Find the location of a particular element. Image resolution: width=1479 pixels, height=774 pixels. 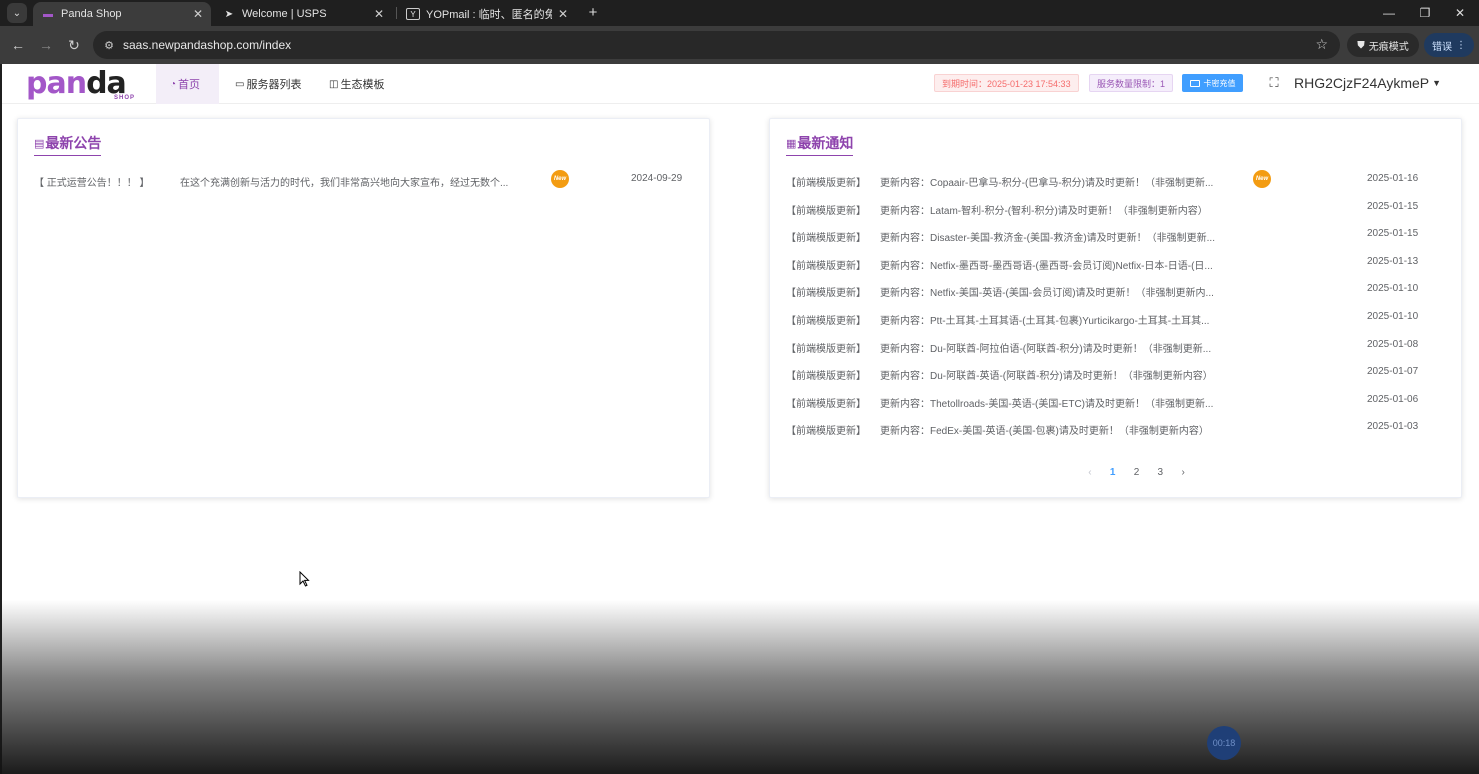

nav-server-list: ▭ 服务器列表 is located at coordinates (268, 84).